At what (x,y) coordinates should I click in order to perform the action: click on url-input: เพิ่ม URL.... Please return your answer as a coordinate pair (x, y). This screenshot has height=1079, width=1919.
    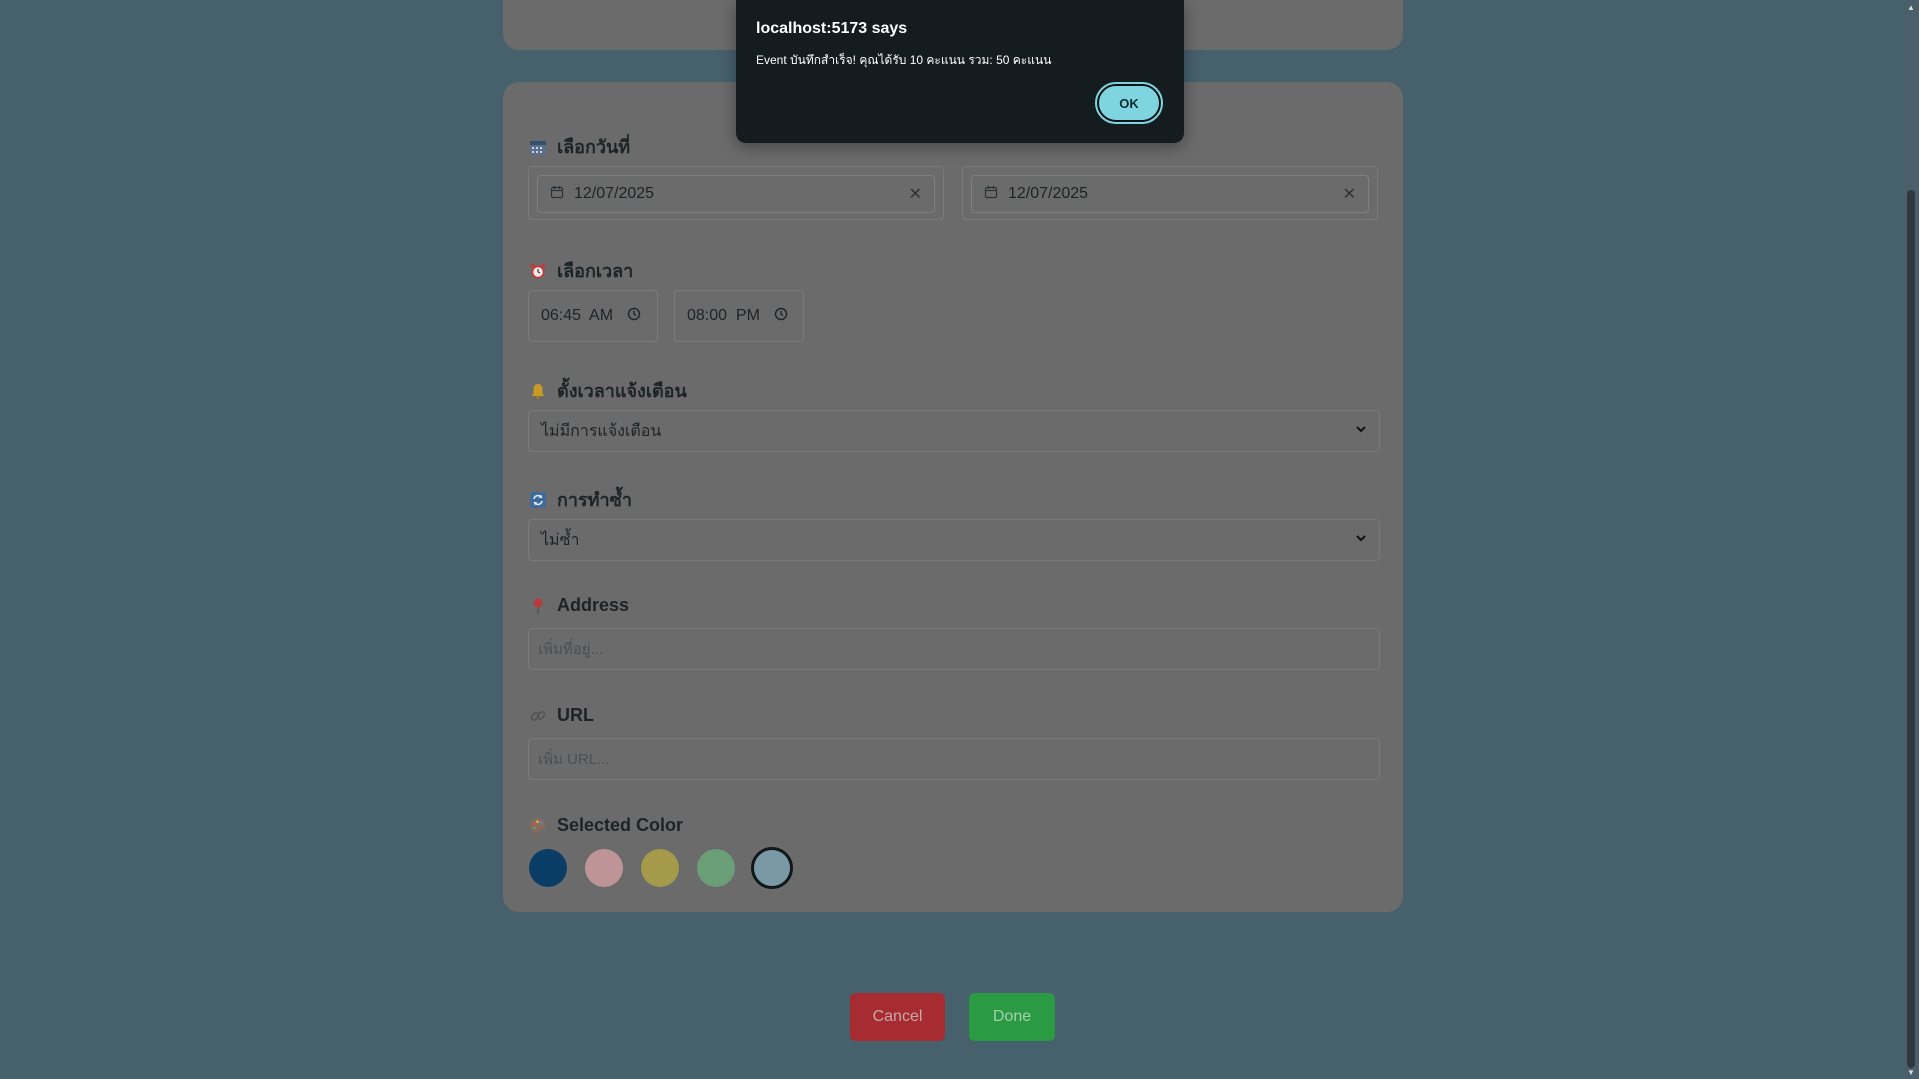
    Looking at the image, I should click on (954, 759).